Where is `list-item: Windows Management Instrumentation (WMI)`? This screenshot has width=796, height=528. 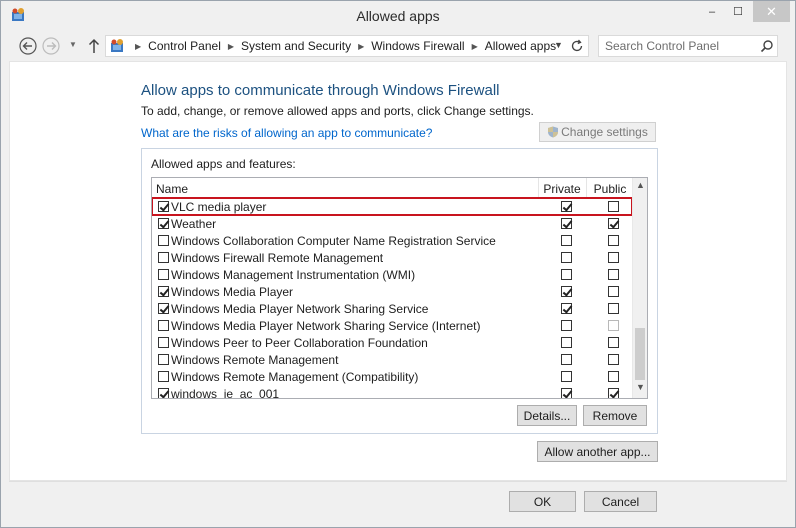
list-item: Windows Management Instrumentation (WMI) is located at coordinates (392, 274).